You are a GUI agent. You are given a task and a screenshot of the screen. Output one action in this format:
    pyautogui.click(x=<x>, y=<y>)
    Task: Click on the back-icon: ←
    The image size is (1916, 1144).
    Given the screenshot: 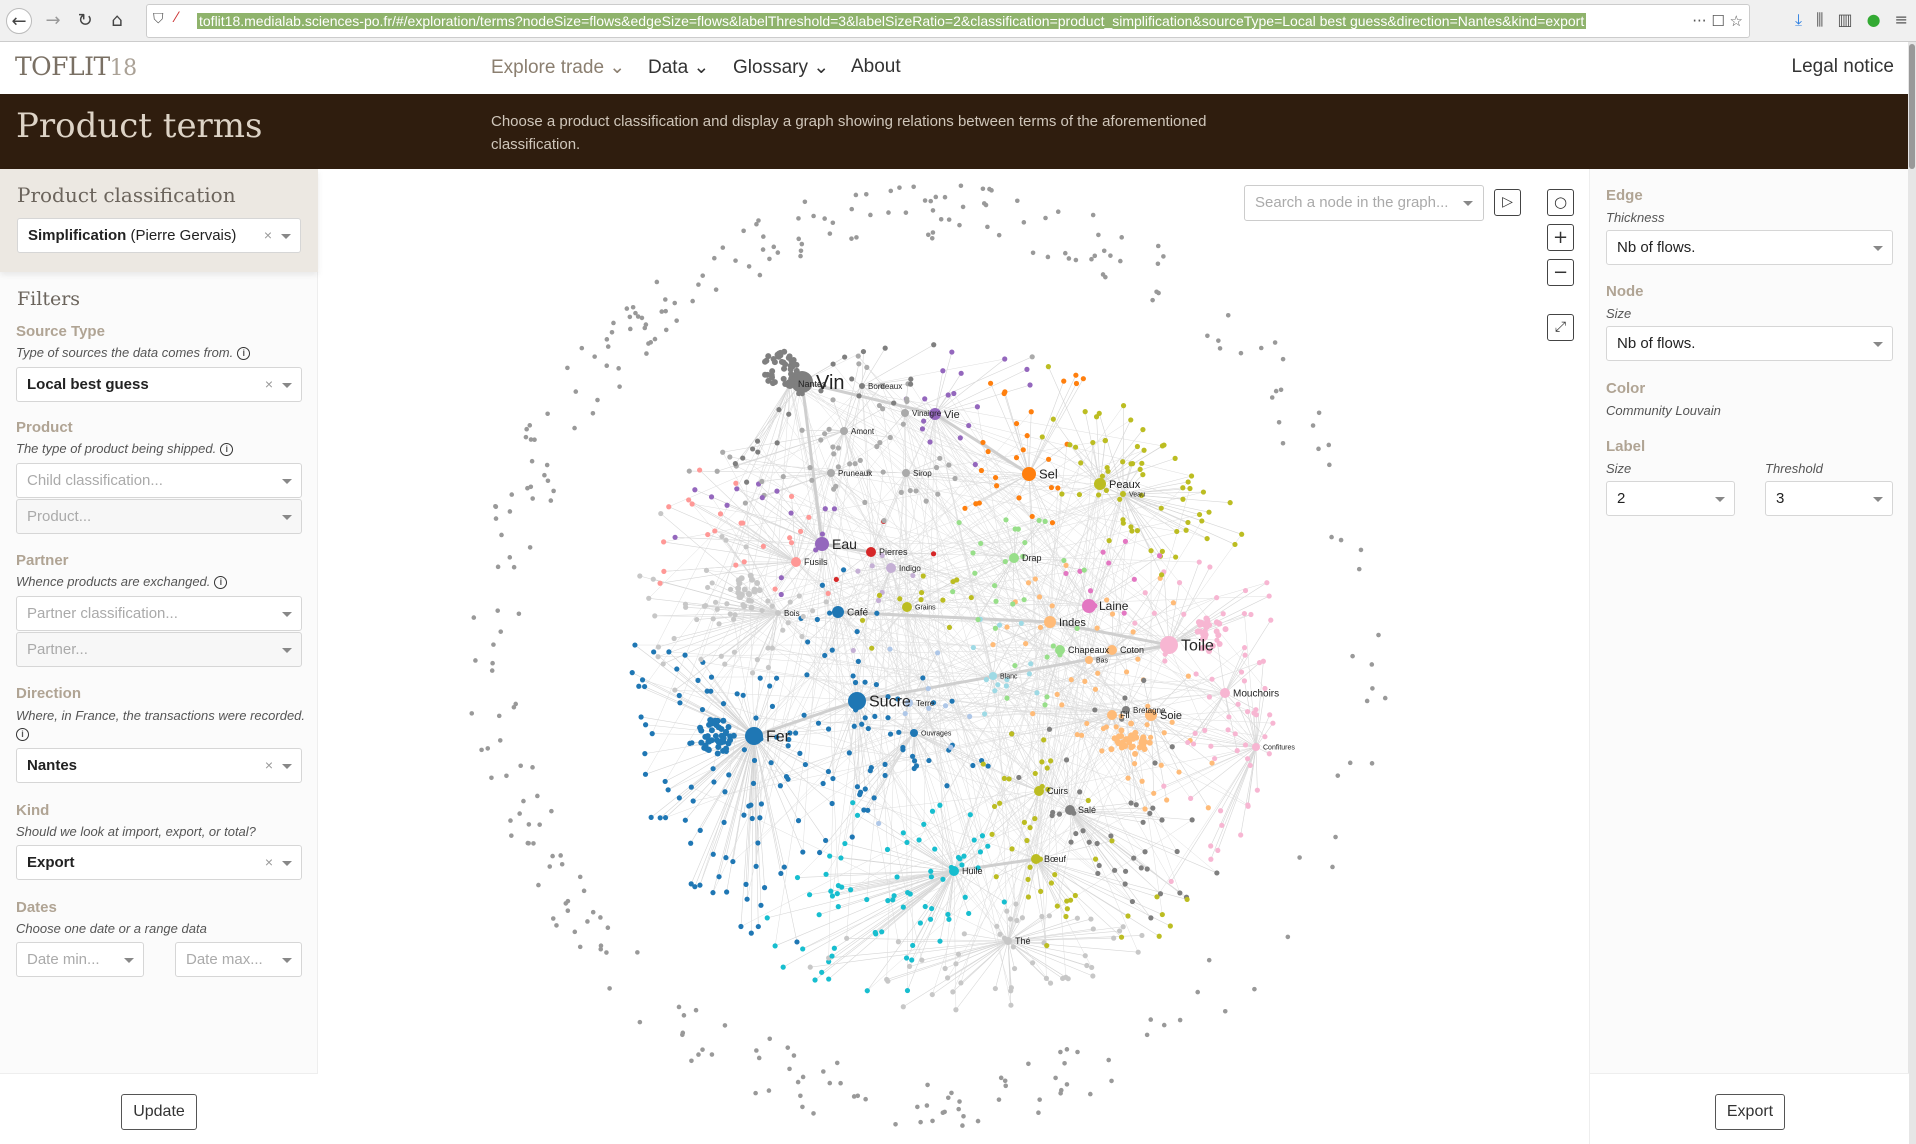 What is the action you would take?
    pyautogui.click(x=19, y=21)
    